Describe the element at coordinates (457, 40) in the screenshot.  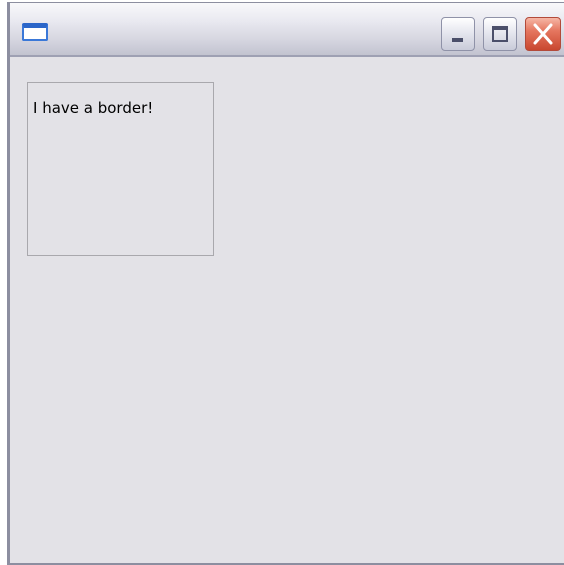
I see `minimize-icon` at that location.